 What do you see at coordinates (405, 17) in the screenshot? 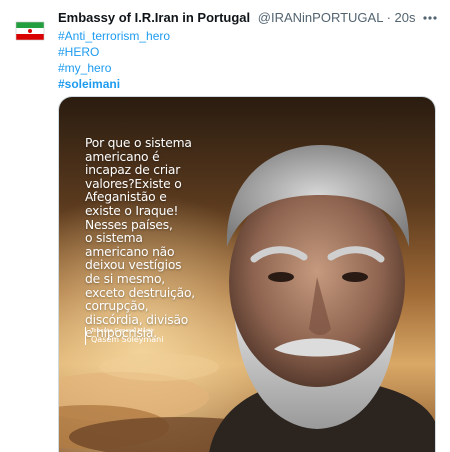
I see `timestamp: 20s` at bounding box center [405, 17].